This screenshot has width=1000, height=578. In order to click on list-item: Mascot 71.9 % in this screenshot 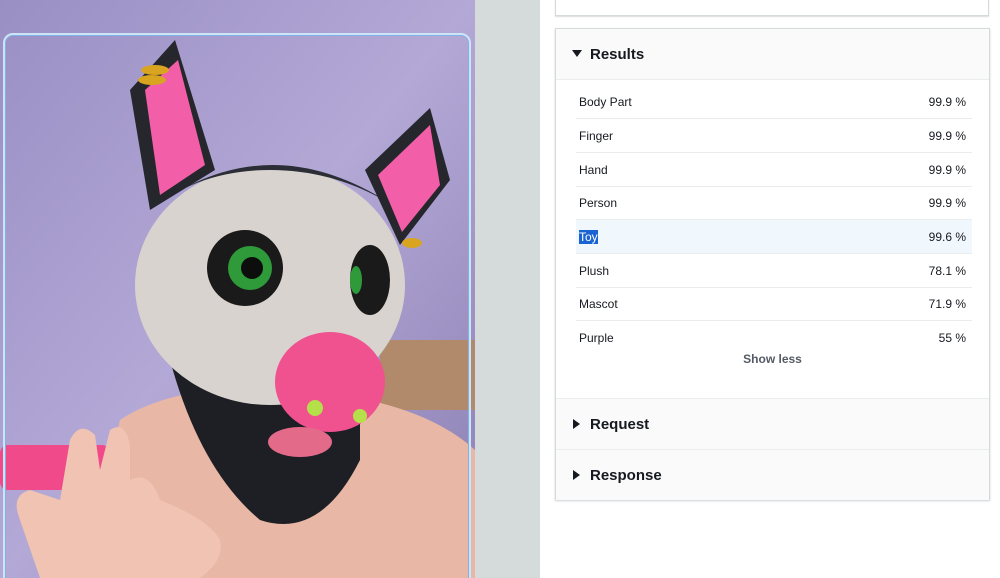, I will do `click(774, 304)`.